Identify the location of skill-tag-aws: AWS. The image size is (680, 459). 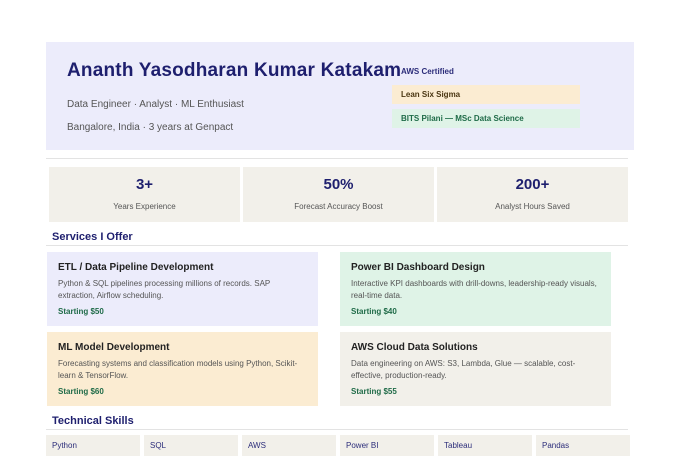
(289, 445).